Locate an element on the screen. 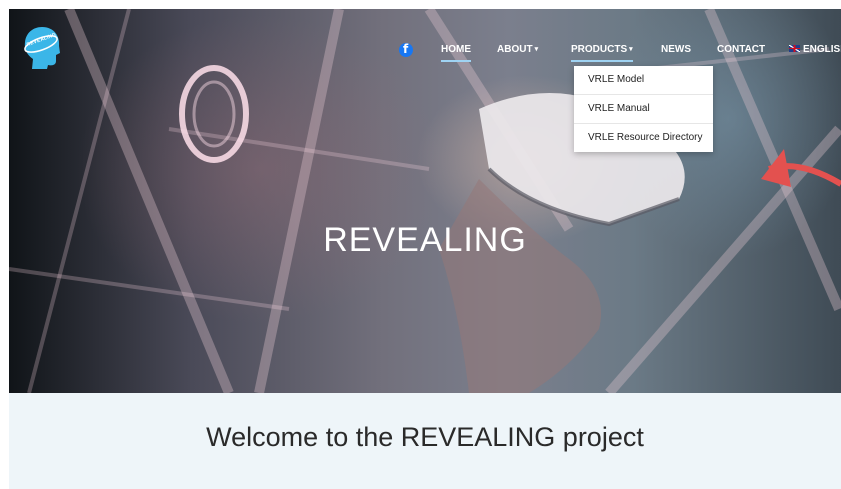 Image resolution: width=841 pixels, height=489 pixels. hero-title: REVEALING is located at coordinates (425, 240).